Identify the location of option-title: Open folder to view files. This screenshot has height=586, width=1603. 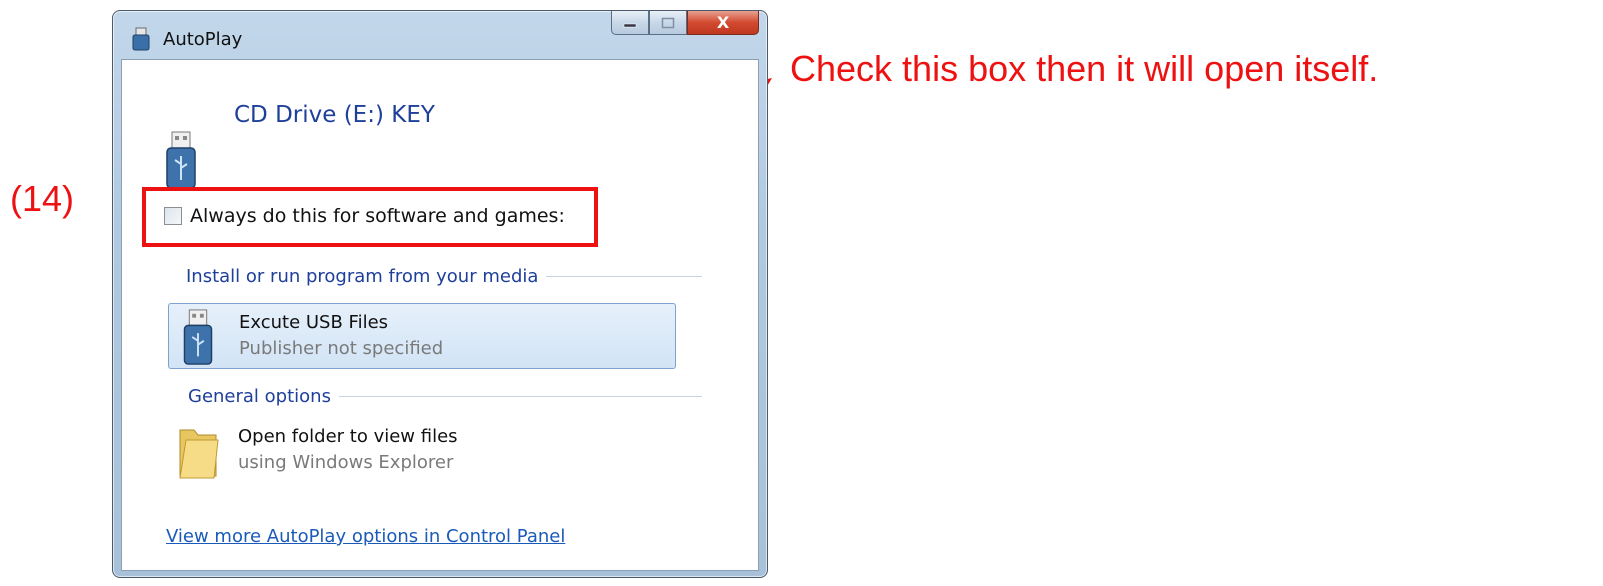
(348, 436).